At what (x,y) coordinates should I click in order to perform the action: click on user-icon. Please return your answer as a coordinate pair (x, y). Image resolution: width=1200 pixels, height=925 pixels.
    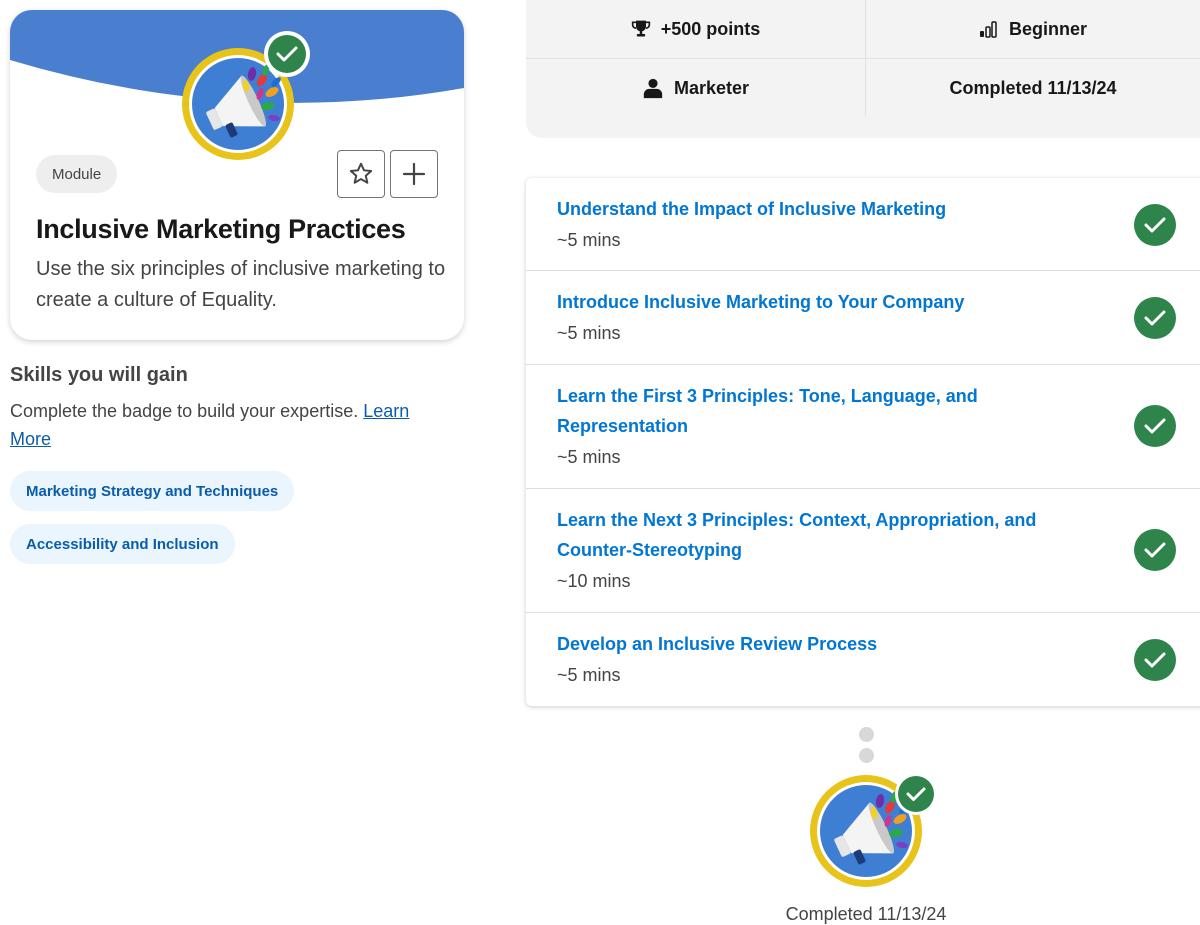
    Looking at the image, I should click on (653, 88).